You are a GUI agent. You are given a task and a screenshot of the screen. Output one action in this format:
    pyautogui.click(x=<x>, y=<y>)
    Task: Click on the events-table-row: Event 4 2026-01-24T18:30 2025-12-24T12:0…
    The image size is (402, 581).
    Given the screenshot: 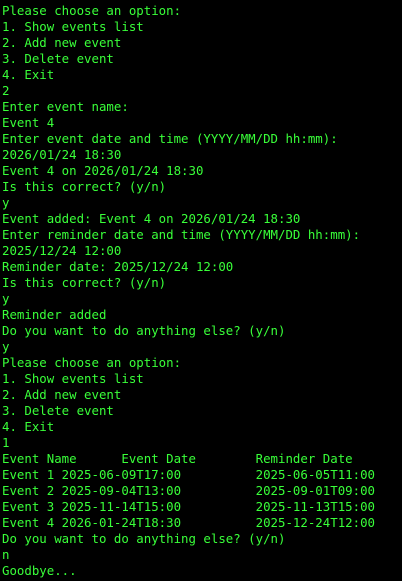 What is the action you would take?
    pyautogui.click(x=188, y=522)
    